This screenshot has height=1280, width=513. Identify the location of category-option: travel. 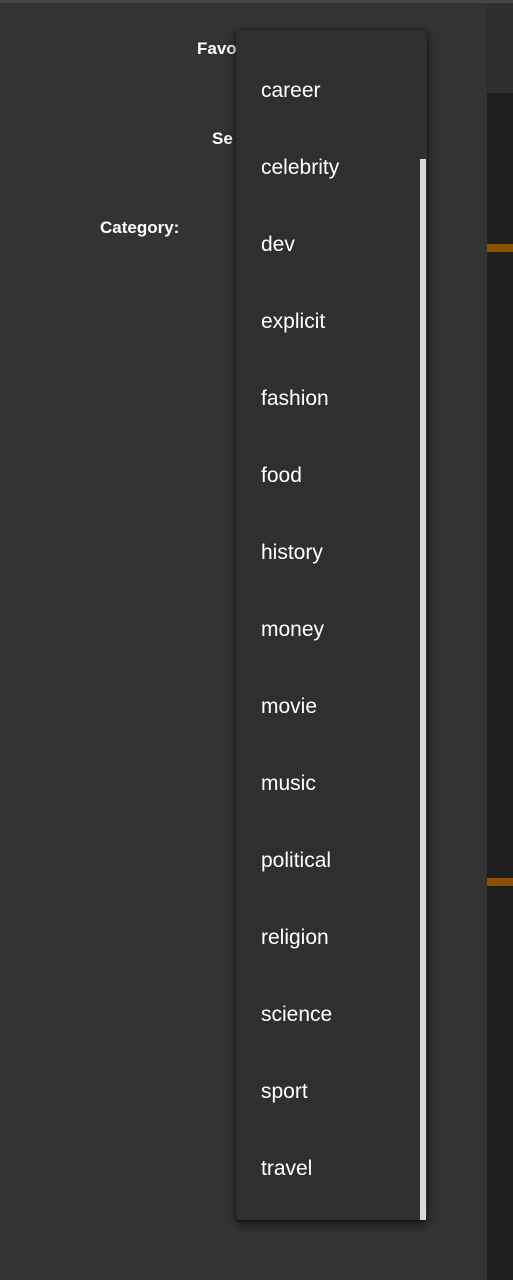
(326, 1168).